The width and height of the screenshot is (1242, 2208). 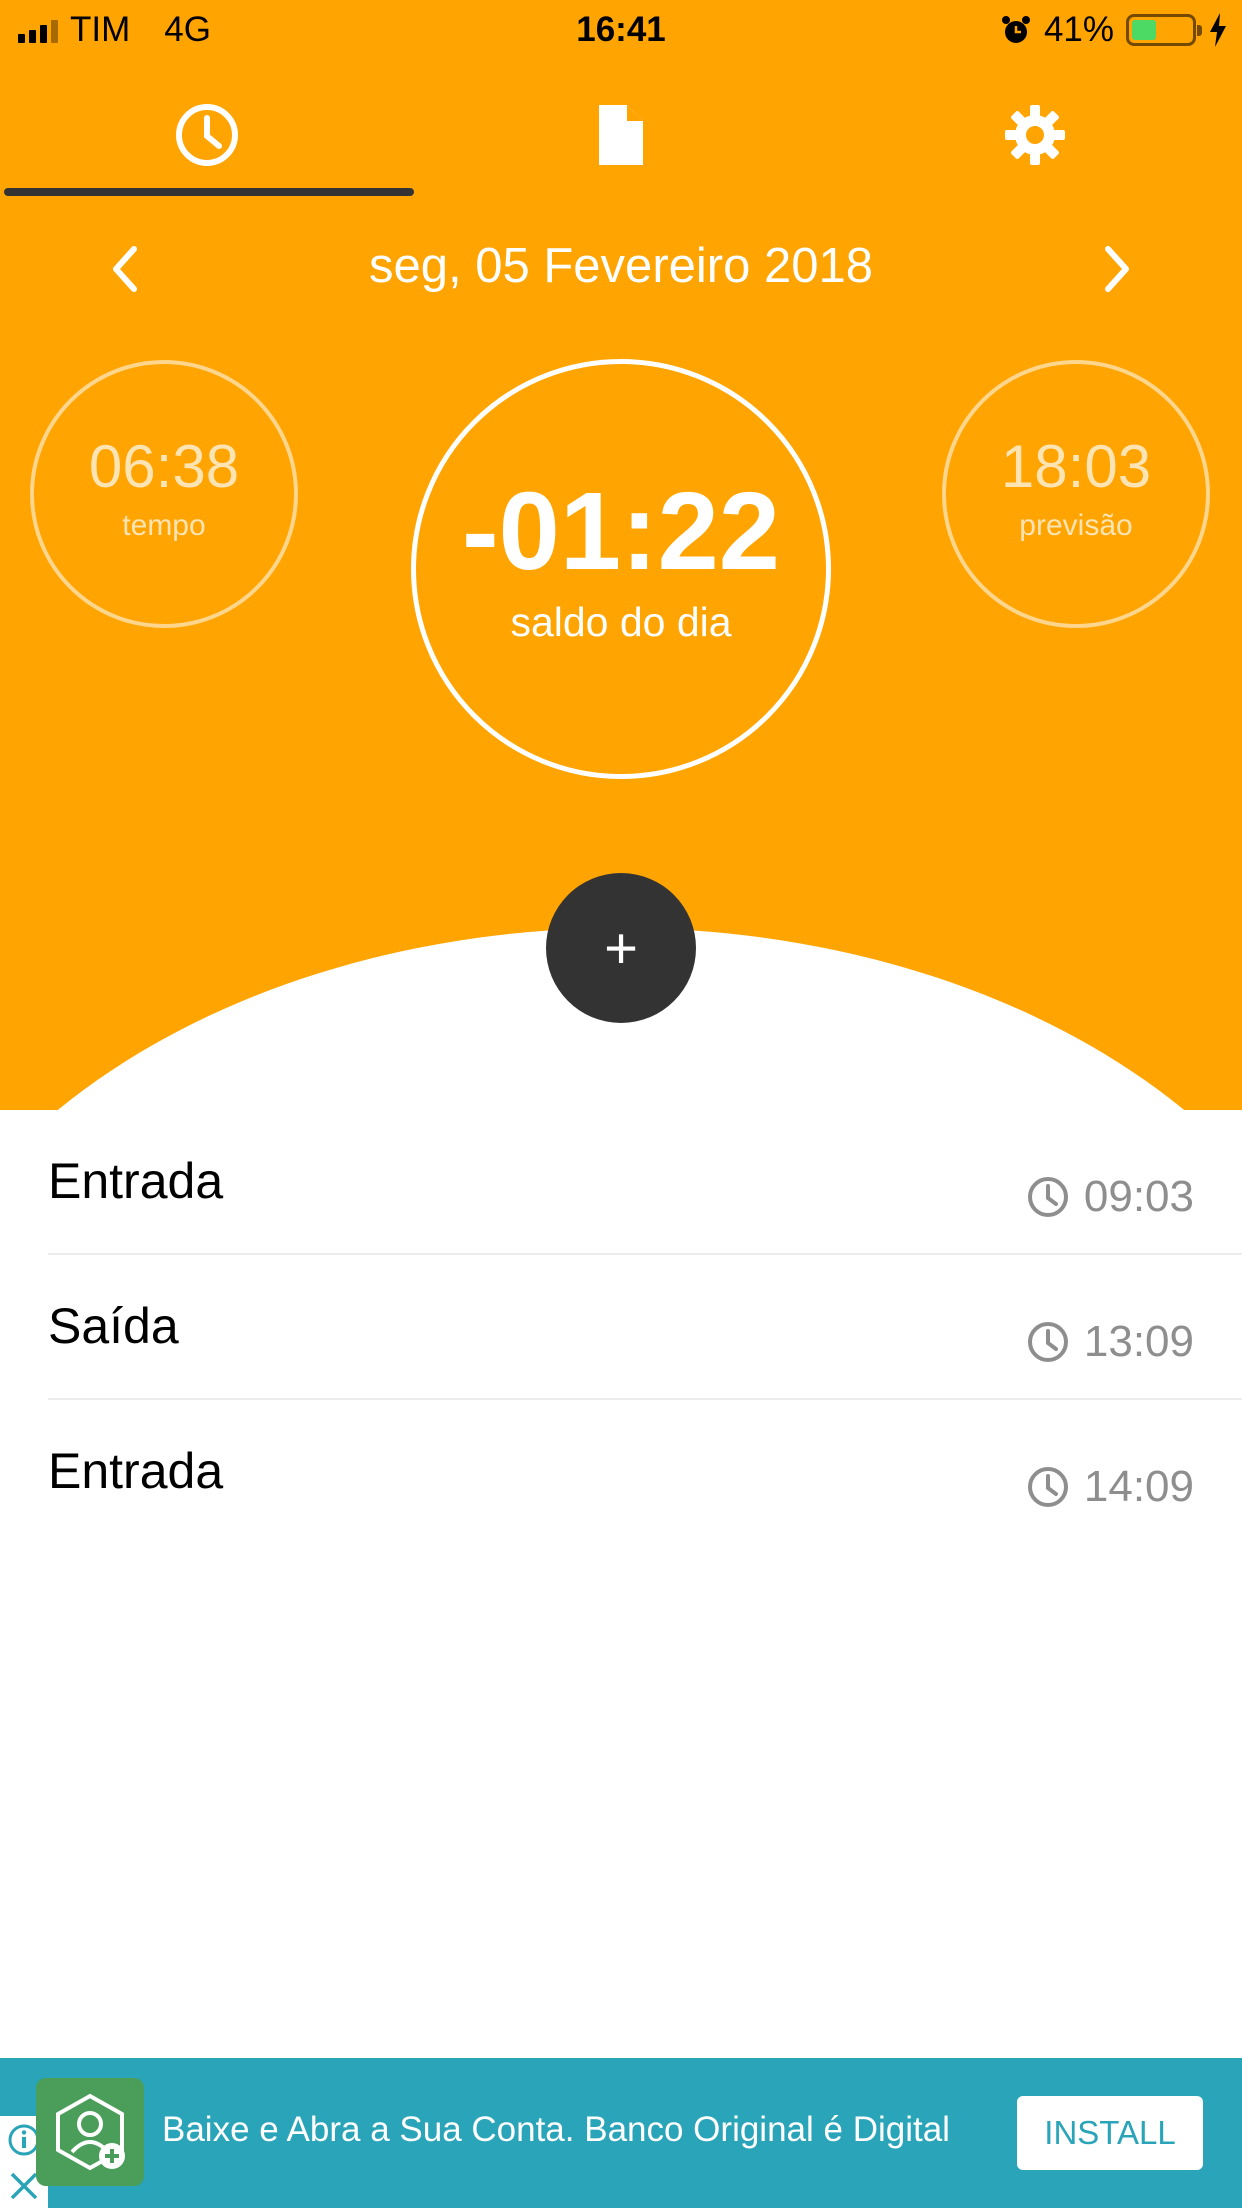 I want to click on day-balance-label: saldo do dia, so click(x=621, y=622).